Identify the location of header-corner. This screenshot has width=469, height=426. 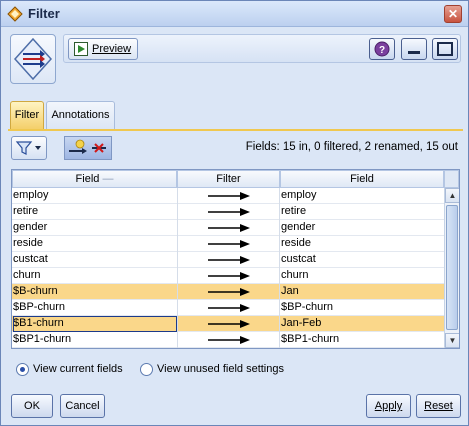
(451, 179).